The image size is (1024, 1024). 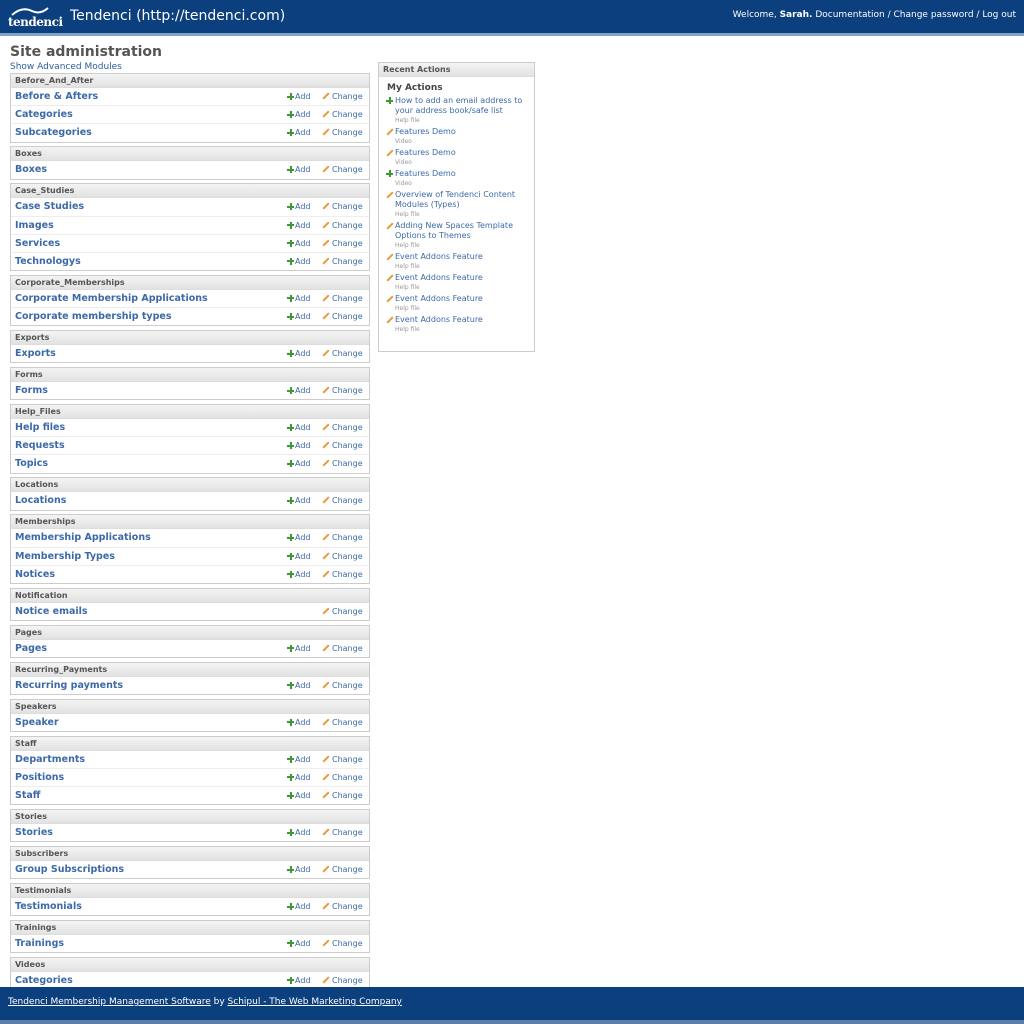 I want to click on model-link-recurring-payments: Recurring payments, so click(x=69, y=685).